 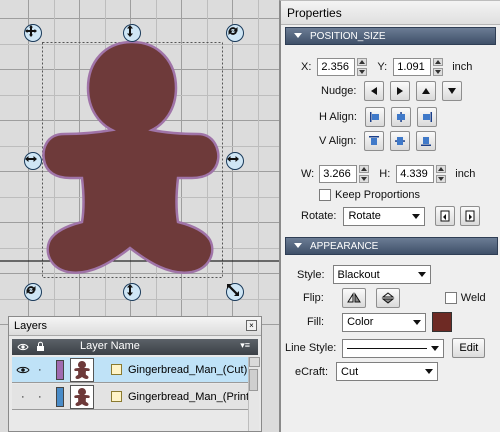 I want to click on resize-handle-left, so click(x=33, y=161).